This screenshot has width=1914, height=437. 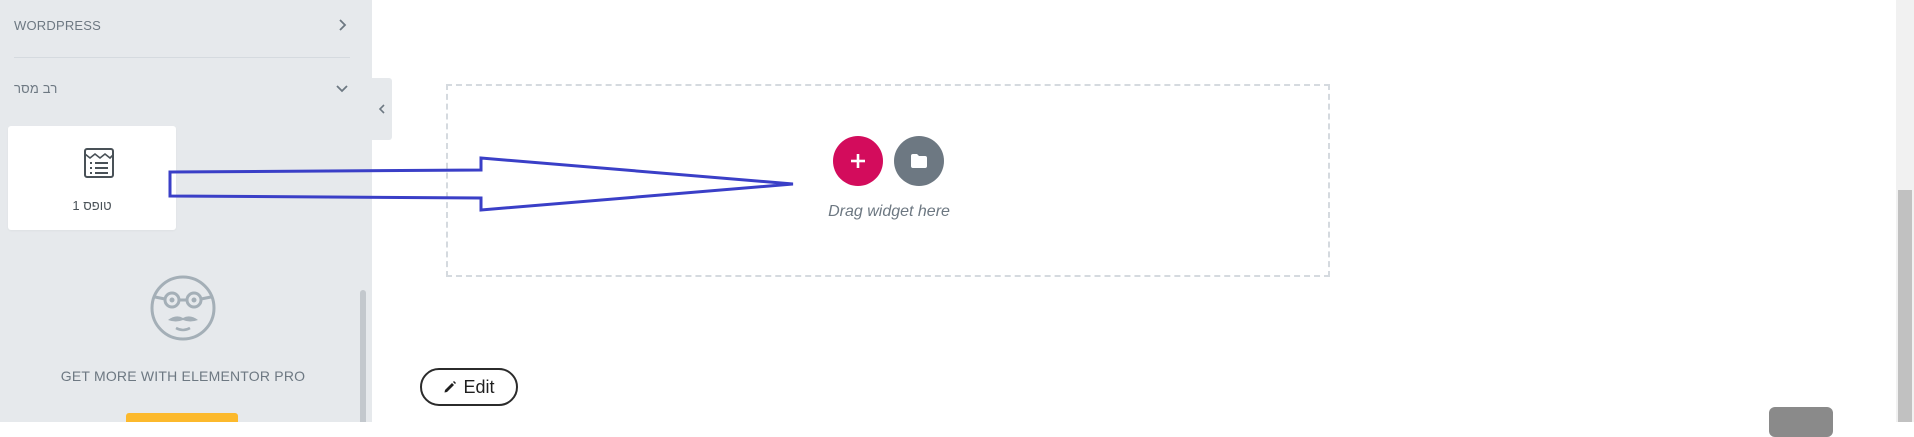 What do you see at coordinates (182, 417) in the screenshot?
I see `go-pro-button` at bounding box center [182, 417].